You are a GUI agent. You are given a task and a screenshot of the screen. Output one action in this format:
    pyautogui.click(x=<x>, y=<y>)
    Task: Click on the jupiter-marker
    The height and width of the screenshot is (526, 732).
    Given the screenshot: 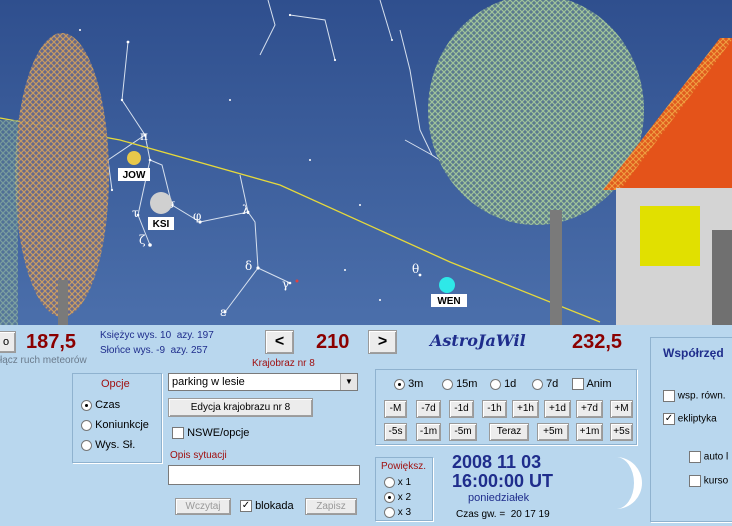 What is the action you would take?
    pyautogui.click(x=134, y=158)
    